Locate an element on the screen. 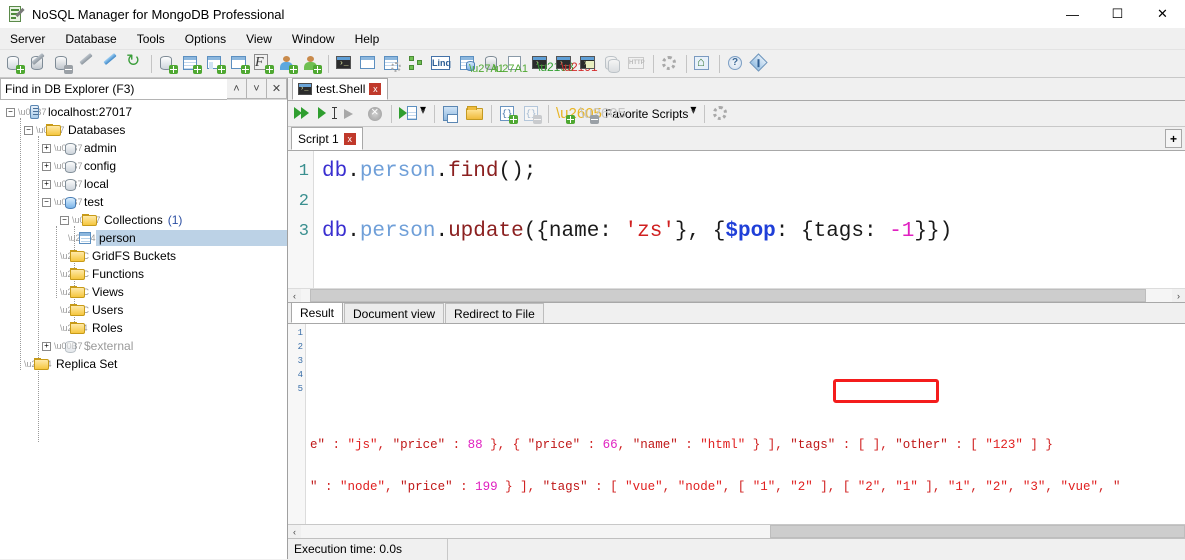 This screenshot has width=1185, height=560. remove-favorite-icon: \u2605 is located at coordinates (601, 114).